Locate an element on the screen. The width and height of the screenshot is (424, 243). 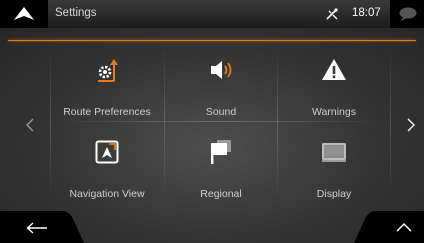
tile-regional: Regional is located at coordinates (221, 163).